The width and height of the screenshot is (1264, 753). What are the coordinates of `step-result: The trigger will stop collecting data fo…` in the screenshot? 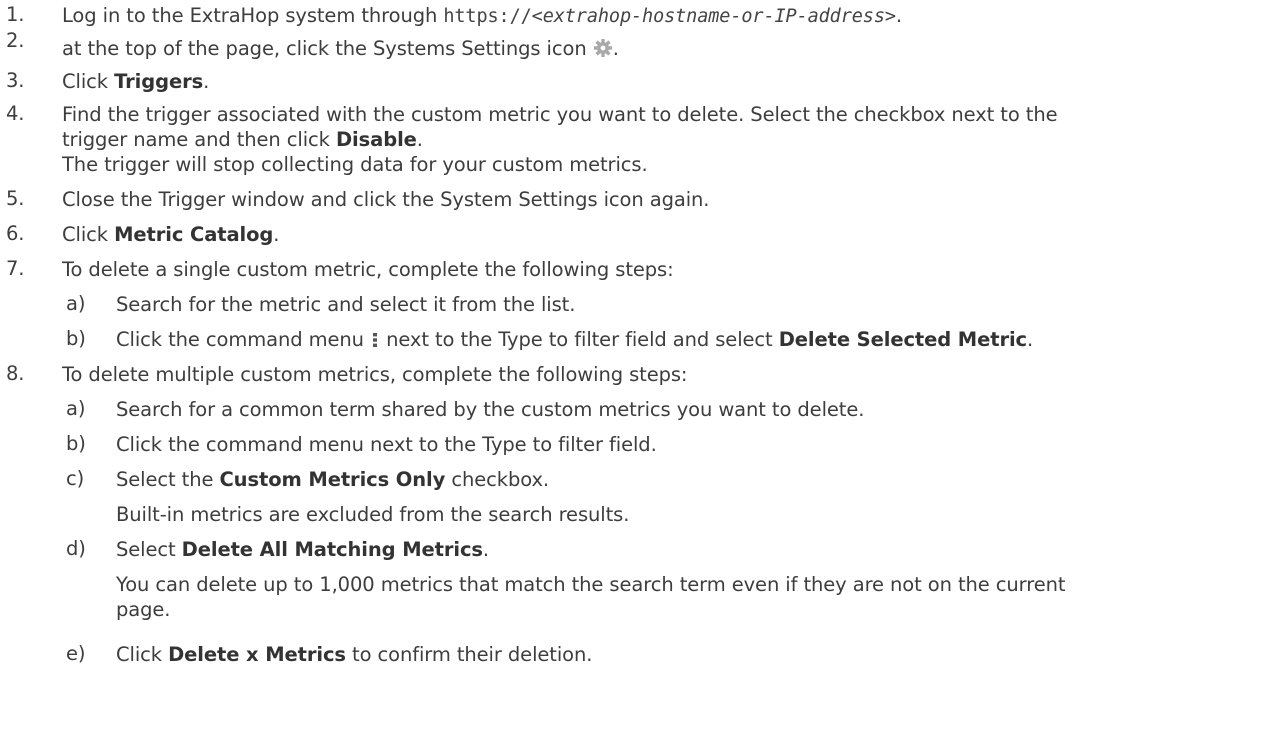 It's located at (355, 164).